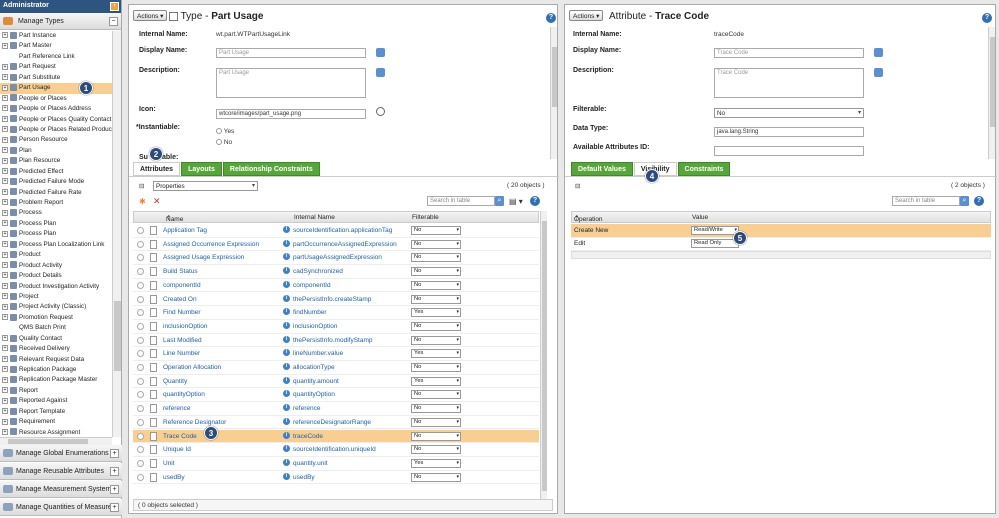 The image size is (999, 518). Describe the element at coordinates (336, 313) in the screenshot. I see `table-row: Find Number i findNumber Yes` at that location.